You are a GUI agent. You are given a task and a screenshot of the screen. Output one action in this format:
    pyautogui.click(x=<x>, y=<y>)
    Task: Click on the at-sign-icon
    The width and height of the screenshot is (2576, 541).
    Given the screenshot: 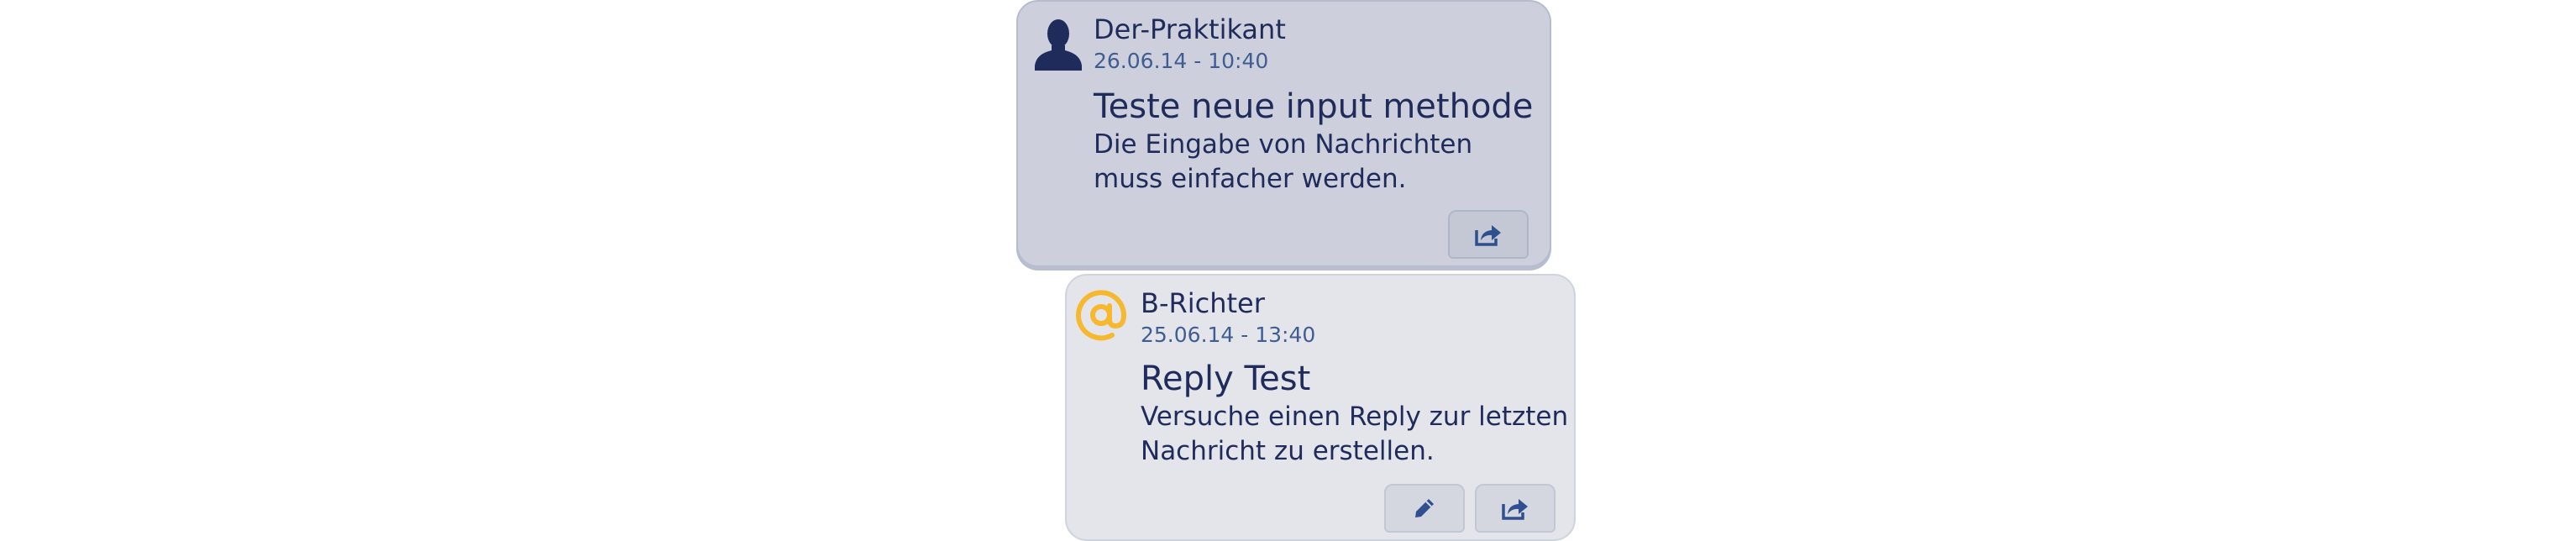 What is the action you would take?
    pyautogui.click(x=1101, y=315)
    